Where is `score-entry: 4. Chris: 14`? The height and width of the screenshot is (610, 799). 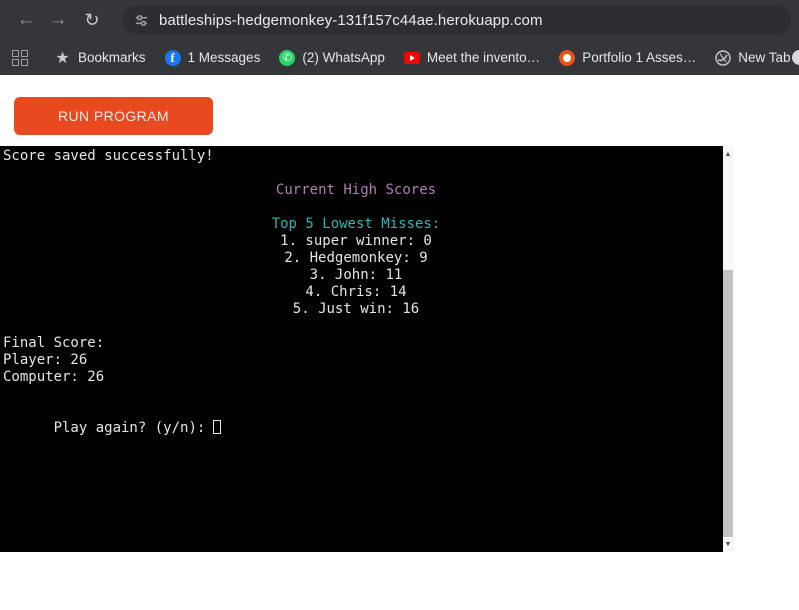 score-entry: 4. Chris: 14 is located at coordinates (356, 292).